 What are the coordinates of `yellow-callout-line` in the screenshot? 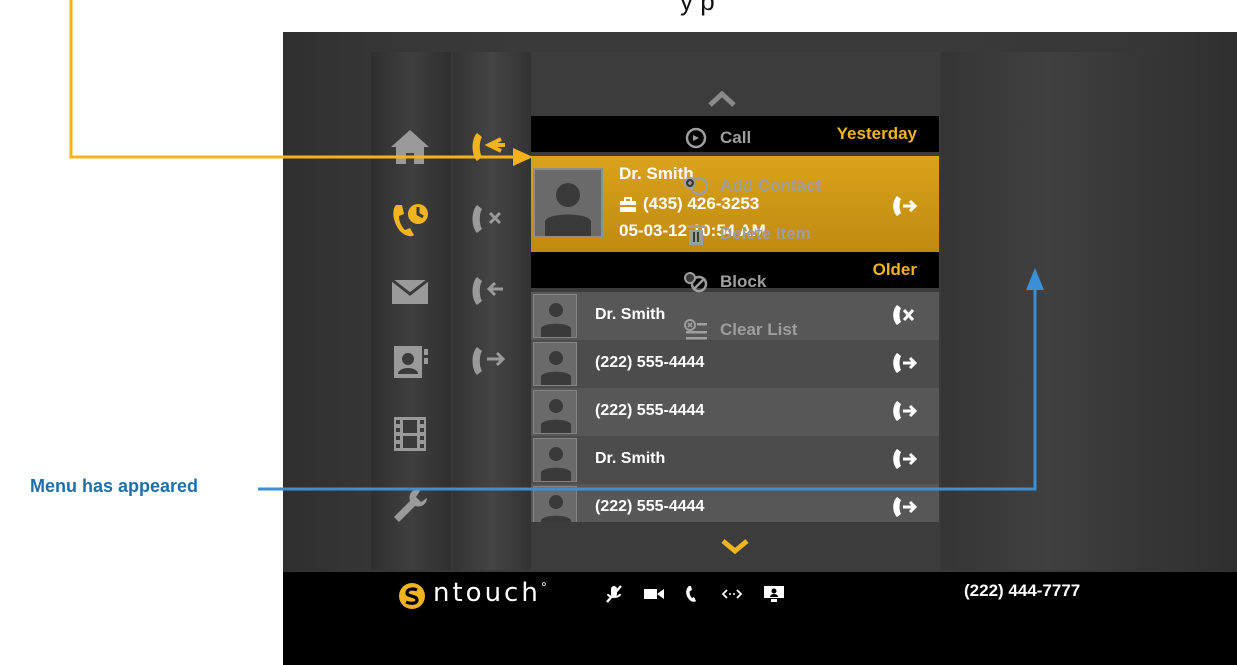 It's located at (292, 79).